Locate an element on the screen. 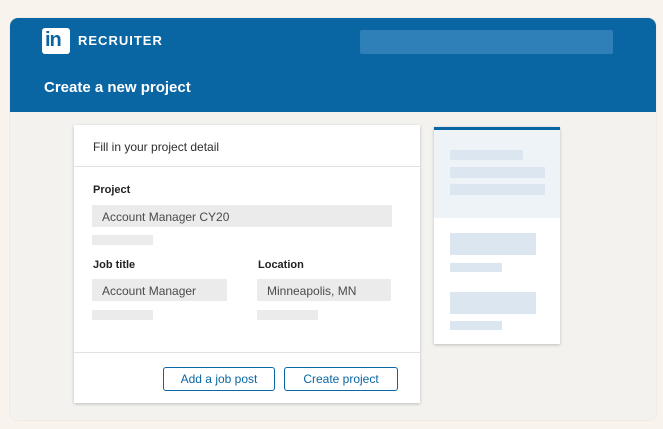  location-field: Minneapolis, MN is located at coordinates (324, 290).